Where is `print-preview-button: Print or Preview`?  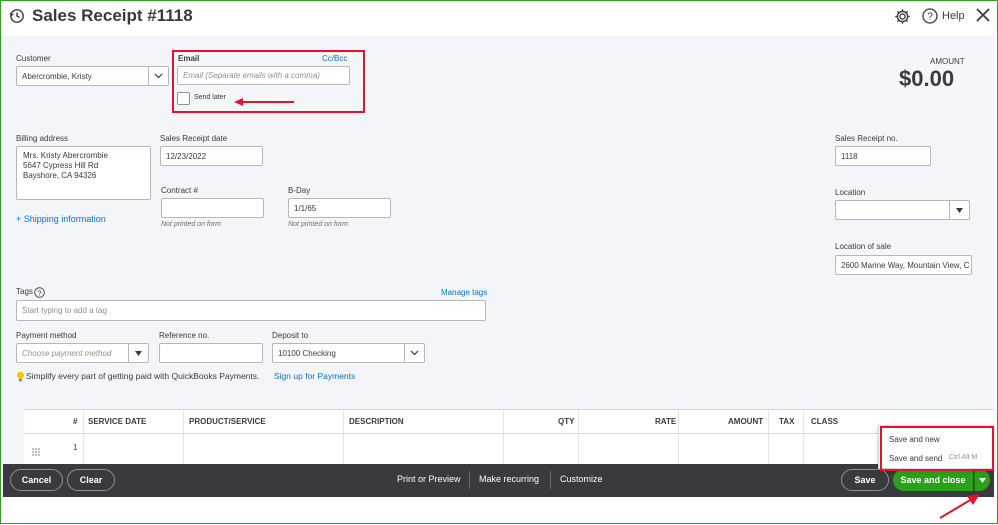
print-preview-button: Print or Preview is located at coordinates (429, 479).